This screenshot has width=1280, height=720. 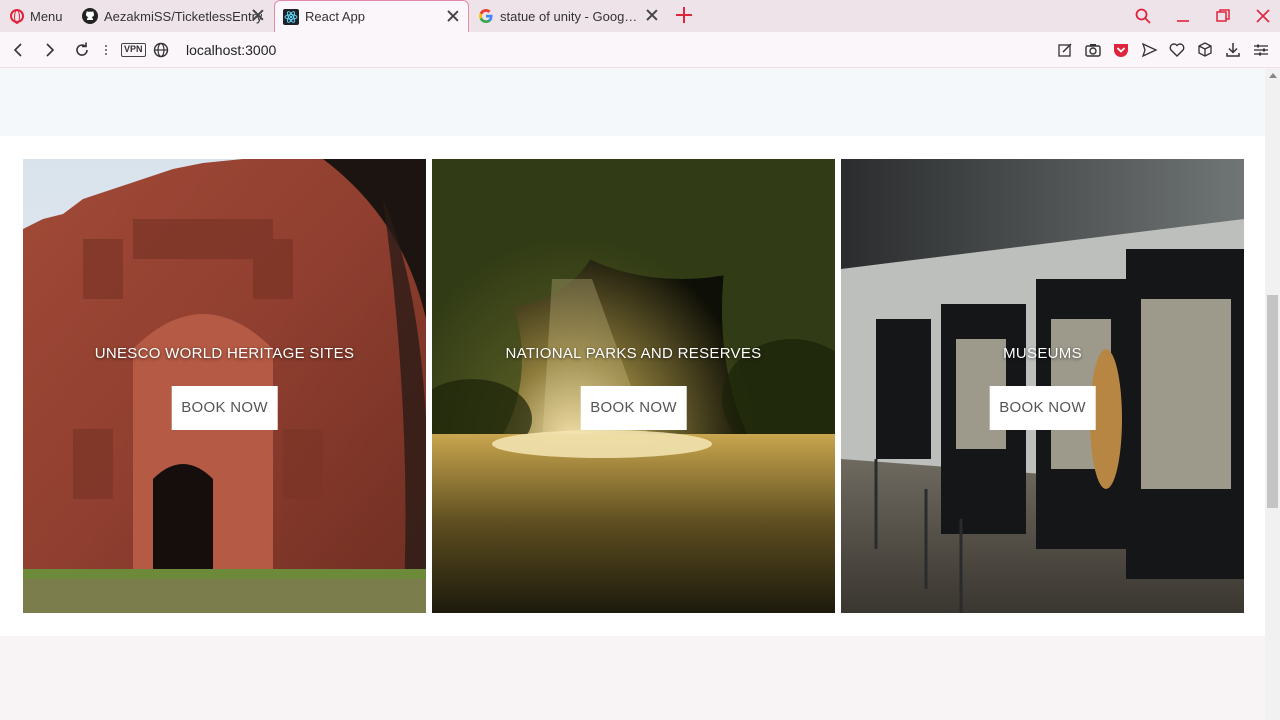 What do you see at coordinates (1272, 401) in the screenshot?
I see `scrollbar-thumb` at bounding box center [1272, 401].